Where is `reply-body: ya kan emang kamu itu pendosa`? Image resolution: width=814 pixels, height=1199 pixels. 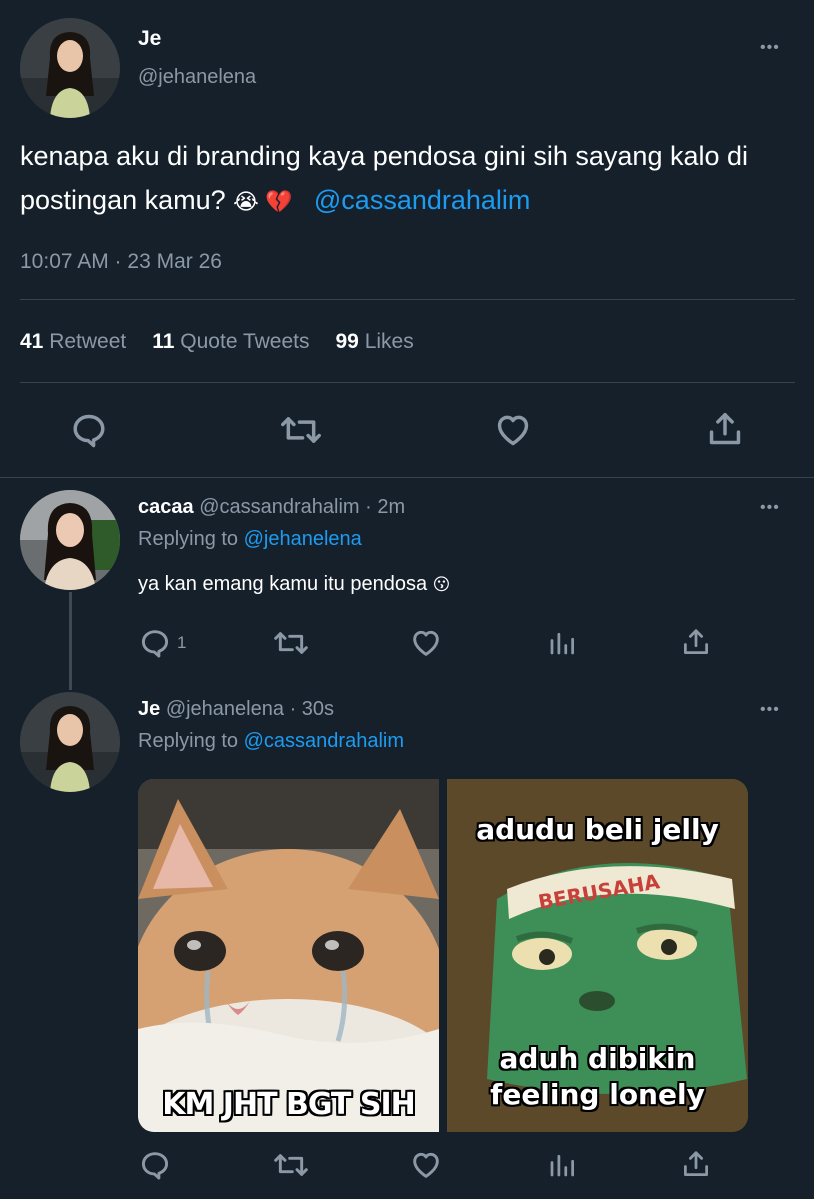 reply-body: ya kan emang kamu itu pendosa is located at coordinates (283, 584).